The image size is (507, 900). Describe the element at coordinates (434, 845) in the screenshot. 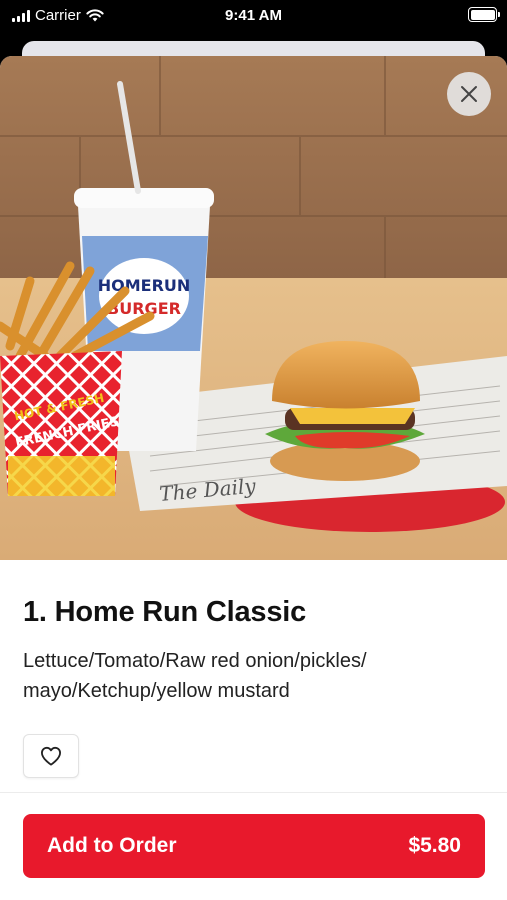

I see `price-label: $5.80` at that location.